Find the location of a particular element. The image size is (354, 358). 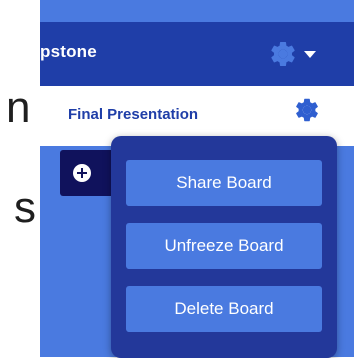

delete-board-button: Delete Board is located at coordinates (224, 309).